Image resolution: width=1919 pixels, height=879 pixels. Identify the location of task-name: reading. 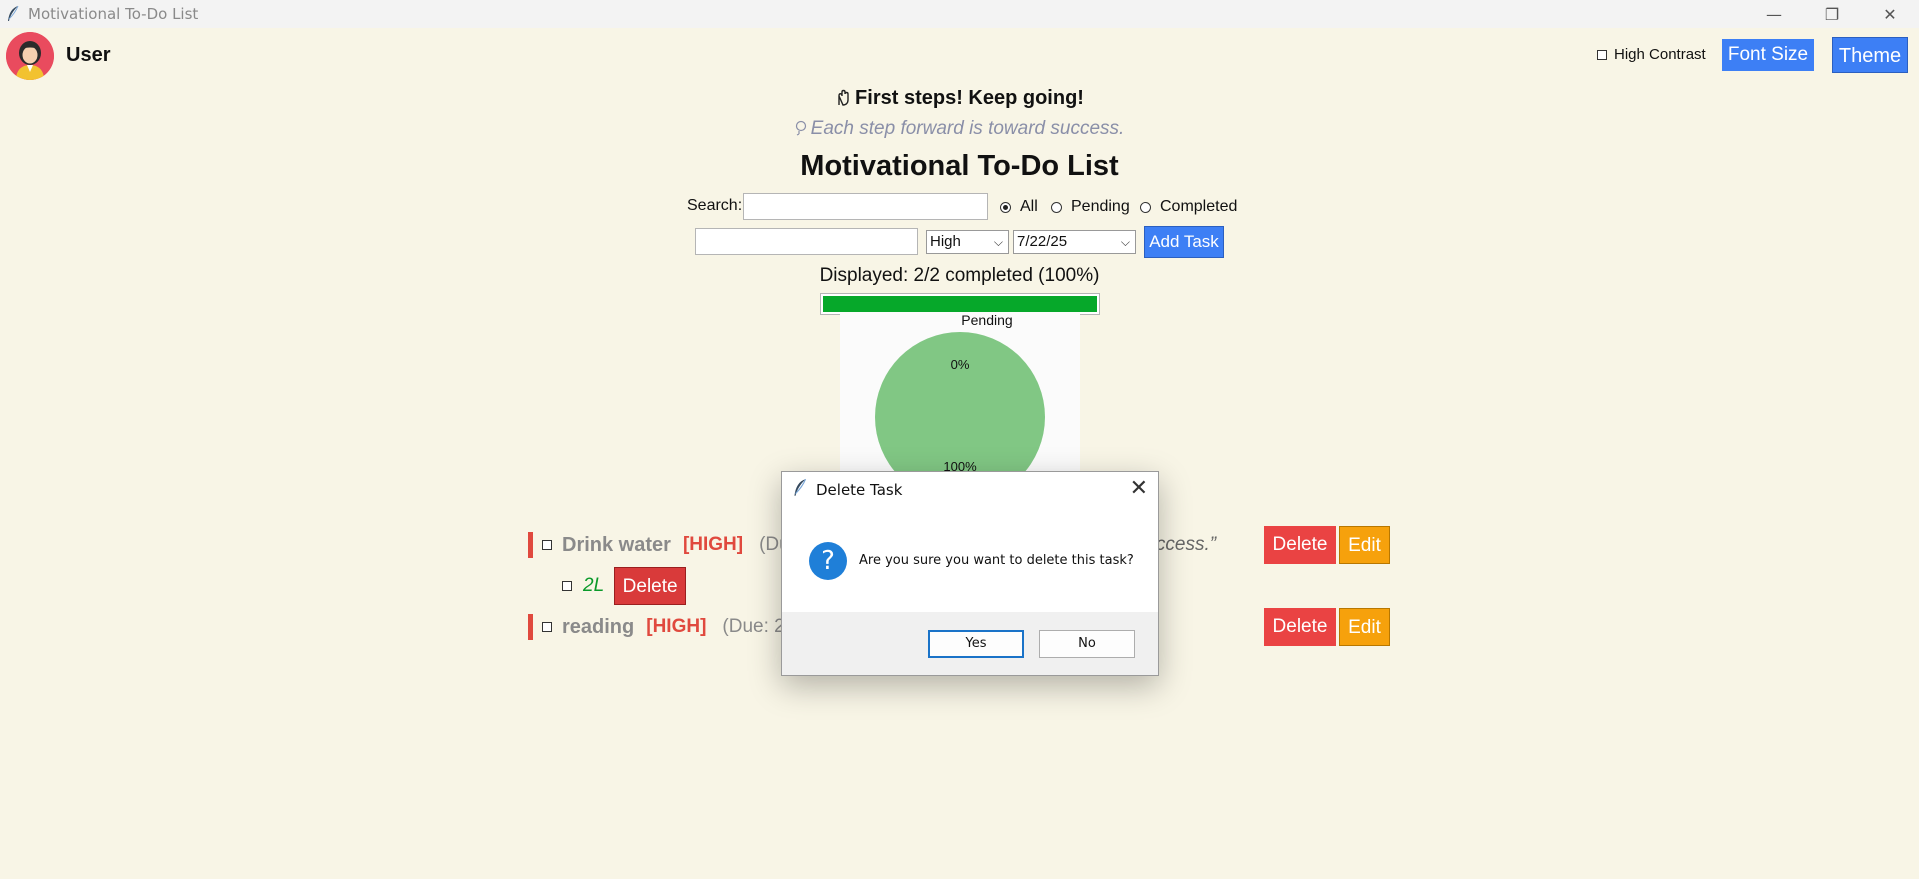
(598, 627).